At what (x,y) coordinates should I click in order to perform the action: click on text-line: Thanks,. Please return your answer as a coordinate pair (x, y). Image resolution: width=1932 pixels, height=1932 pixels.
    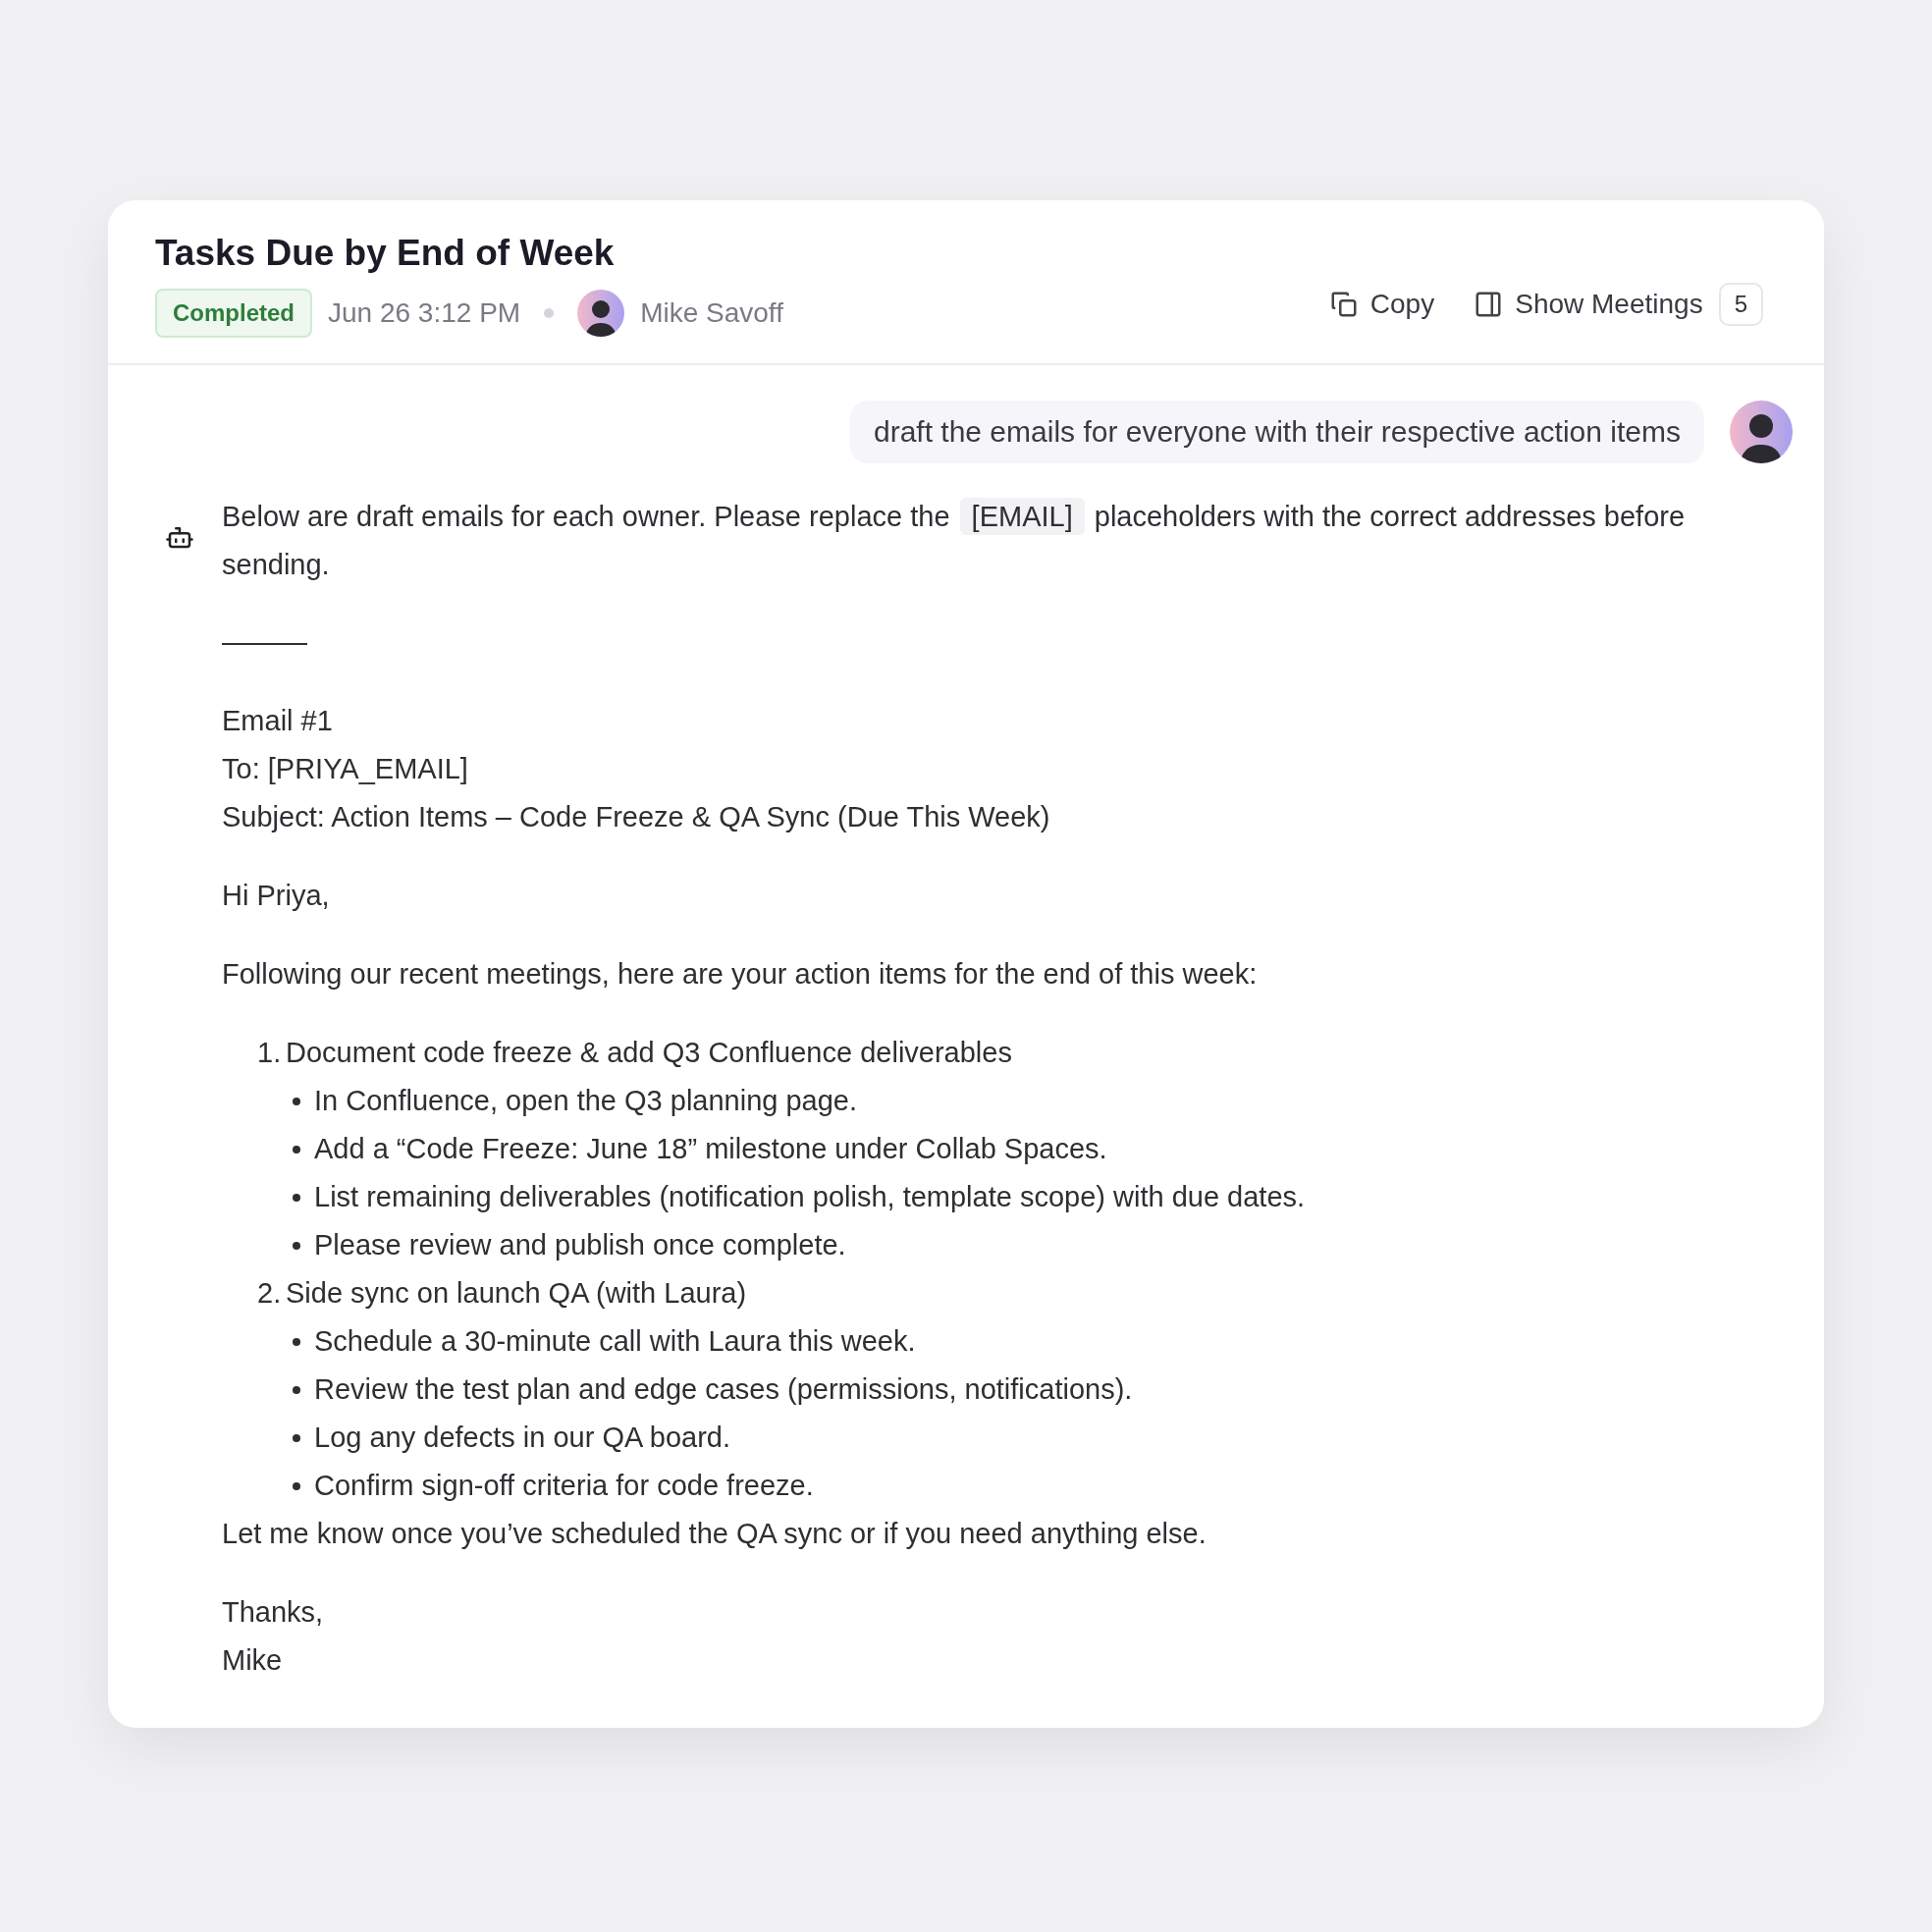
    Looking at the image, I should click on (273, 1612).